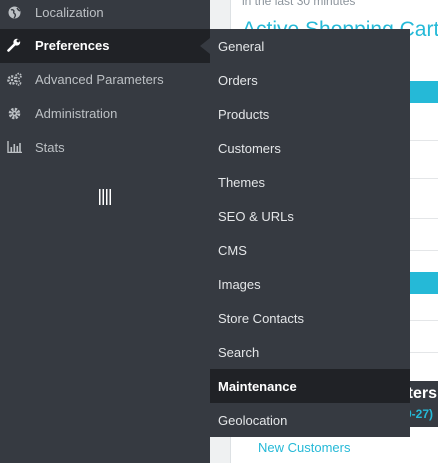 The height and width of the screenshot is (463, 438). I want to click on sidebar-item-label: Stats, so click(50, 147).